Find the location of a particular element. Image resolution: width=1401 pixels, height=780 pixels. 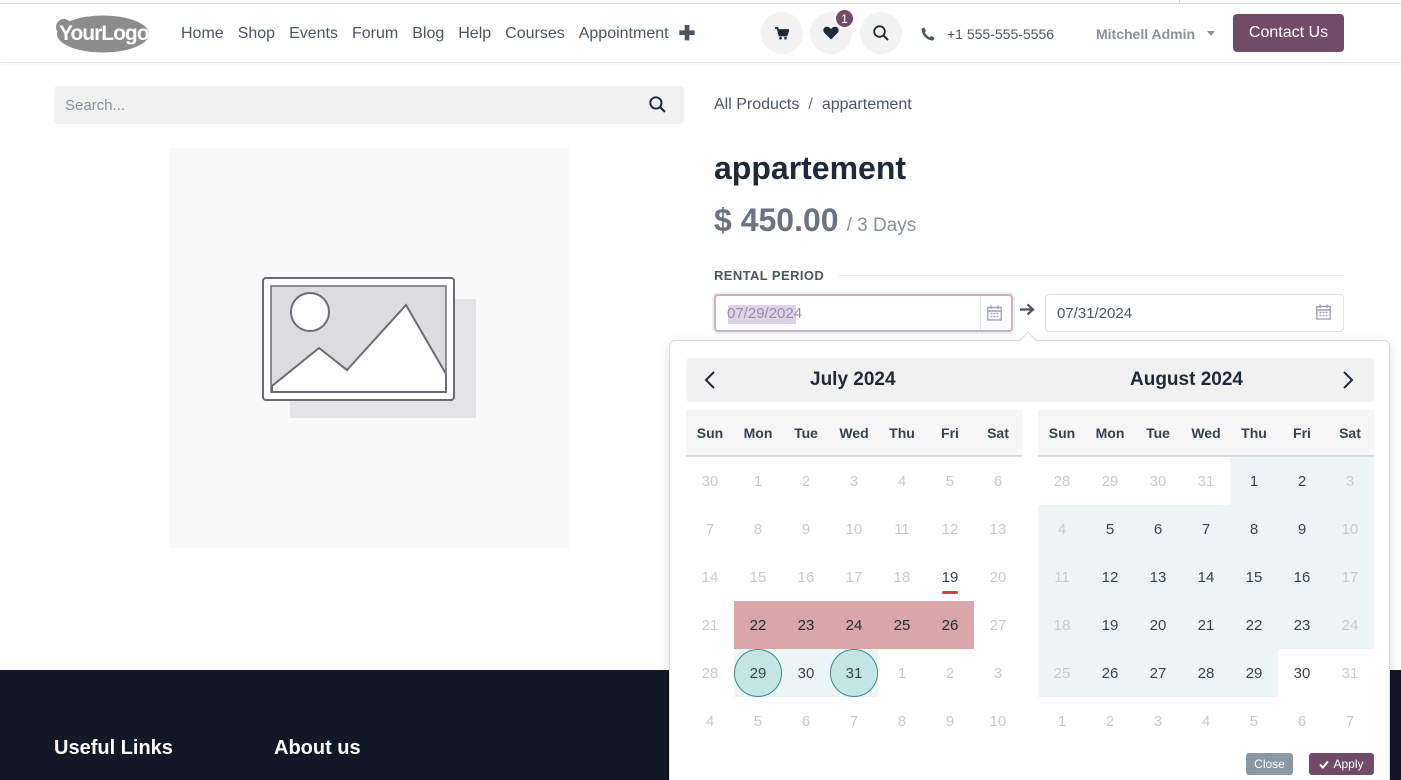

user-menu: Mitchell Admin is located at coordinates (1156, 33).